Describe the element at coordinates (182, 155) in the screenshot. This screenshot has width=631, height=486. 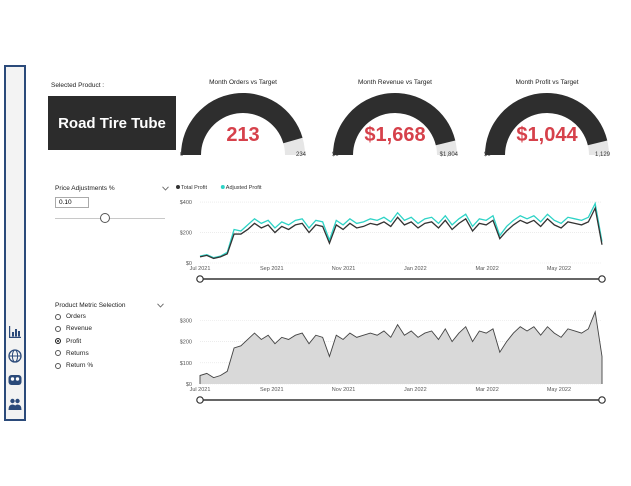
I see `gauge-min: 0` at that location.